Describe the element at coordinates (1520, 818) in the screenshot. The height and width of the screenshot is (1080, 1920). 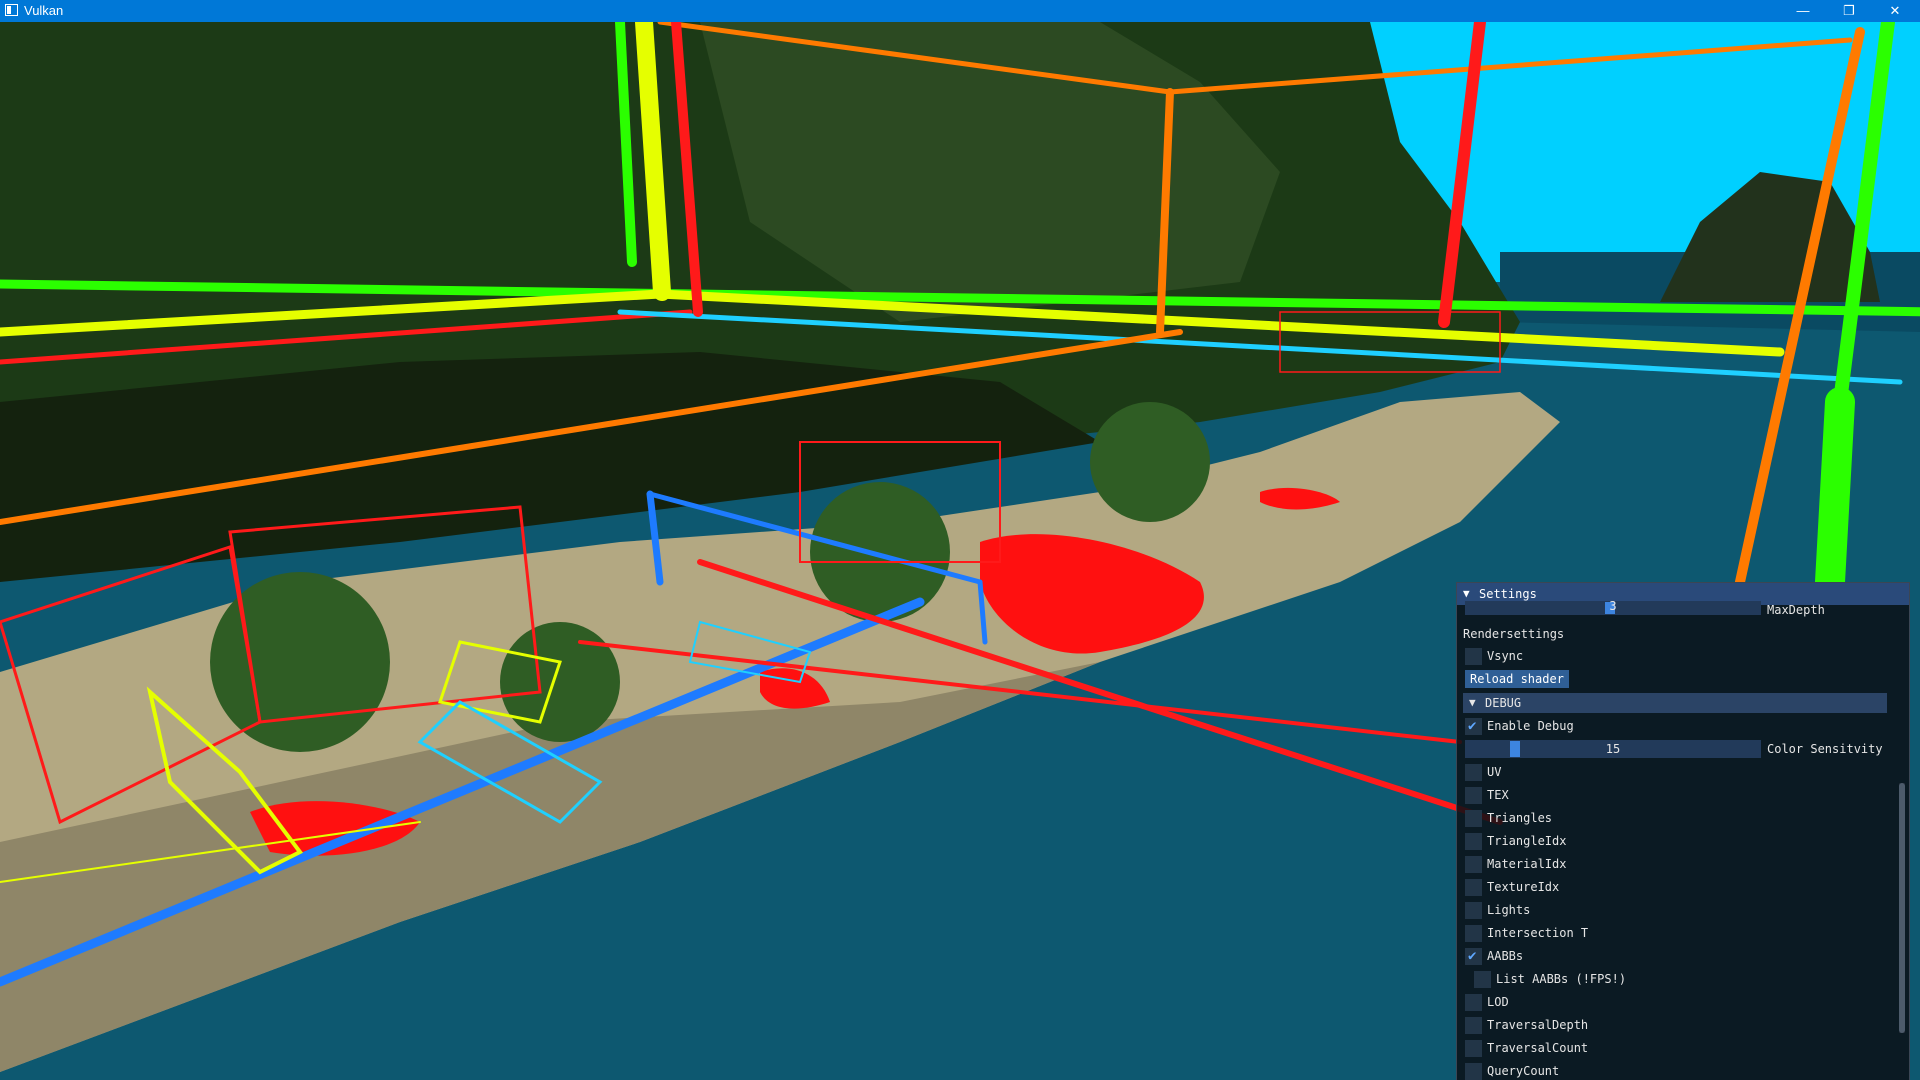
I see `debug-option-label: Triangles` at that location.